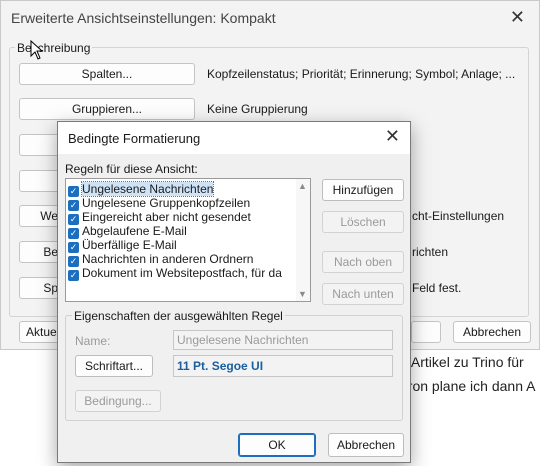  Describe the element at coordinates (134, 138) in the screenshot. I see `modal-title: Bedingte Formatierung` at that location.